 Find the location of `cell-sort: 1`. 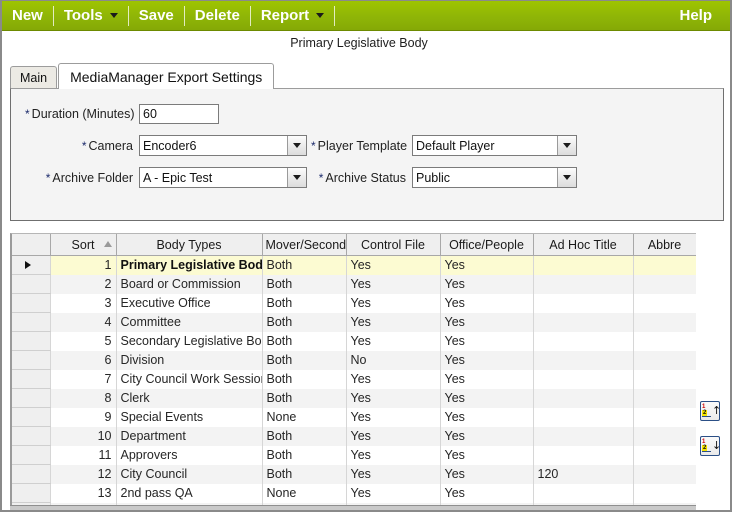

cell-sort: 1 is located at coordinates (83, 265).